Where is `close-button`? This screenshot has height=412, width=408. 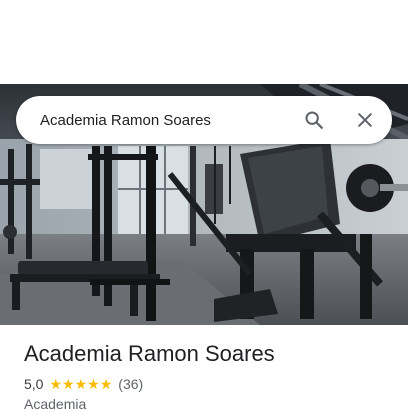 close-button is located at coordinates (365, 120).